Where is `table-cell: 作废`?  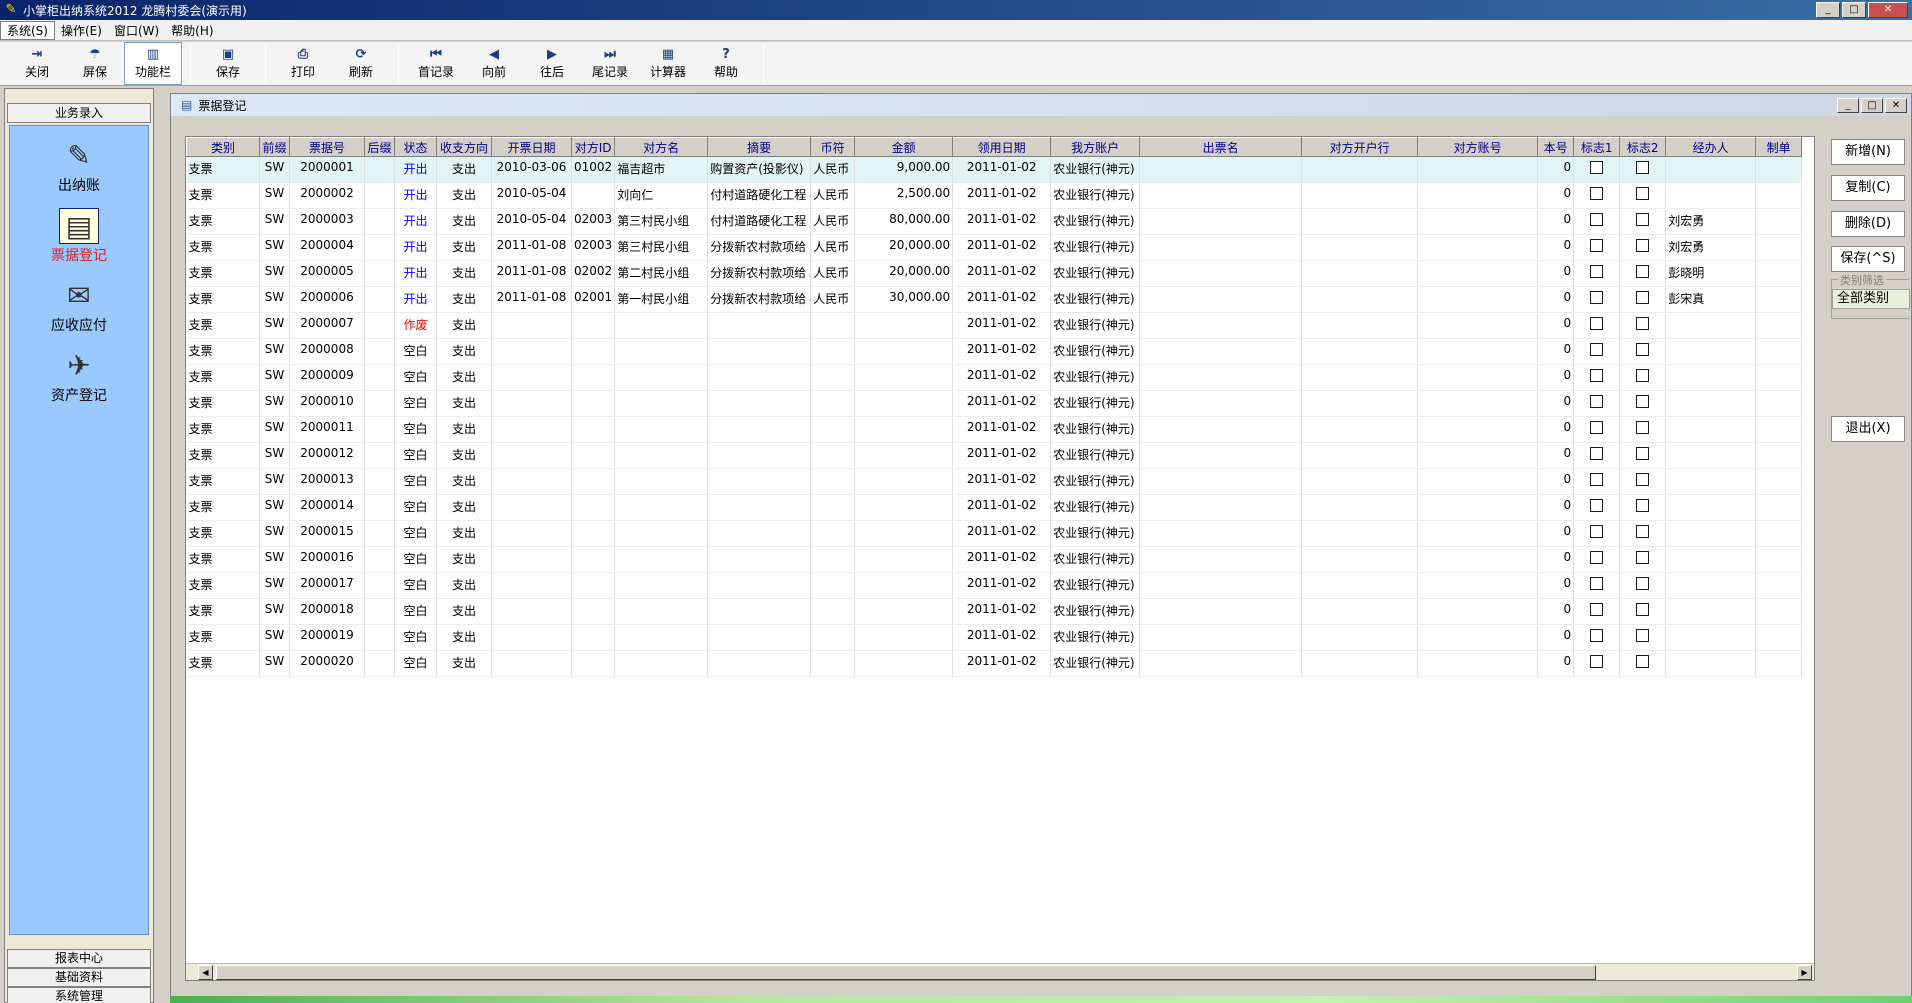 table-cell: 作废 is located at coordinates (415, 325).